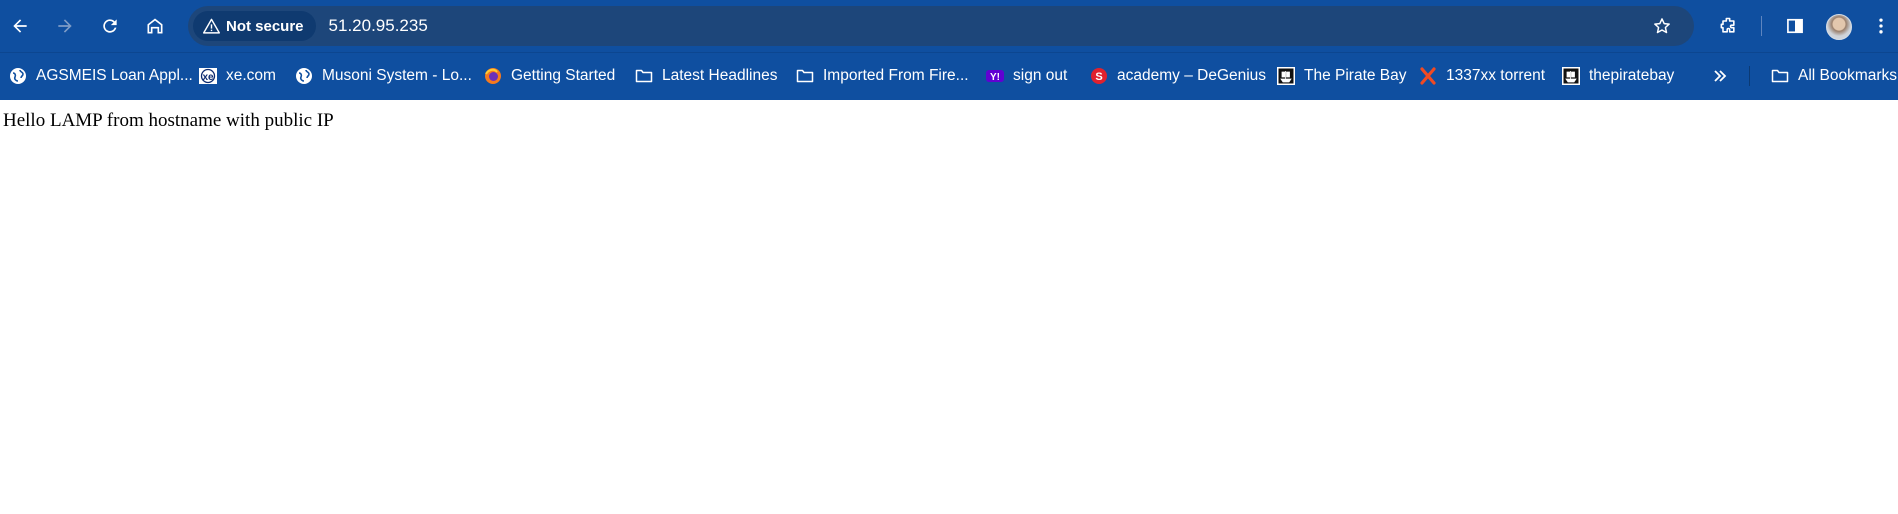  Describe the element at coordinates (1848, 75) in the screenshot. I see `all-bookmarks-label: All Bookmarks` at that location.